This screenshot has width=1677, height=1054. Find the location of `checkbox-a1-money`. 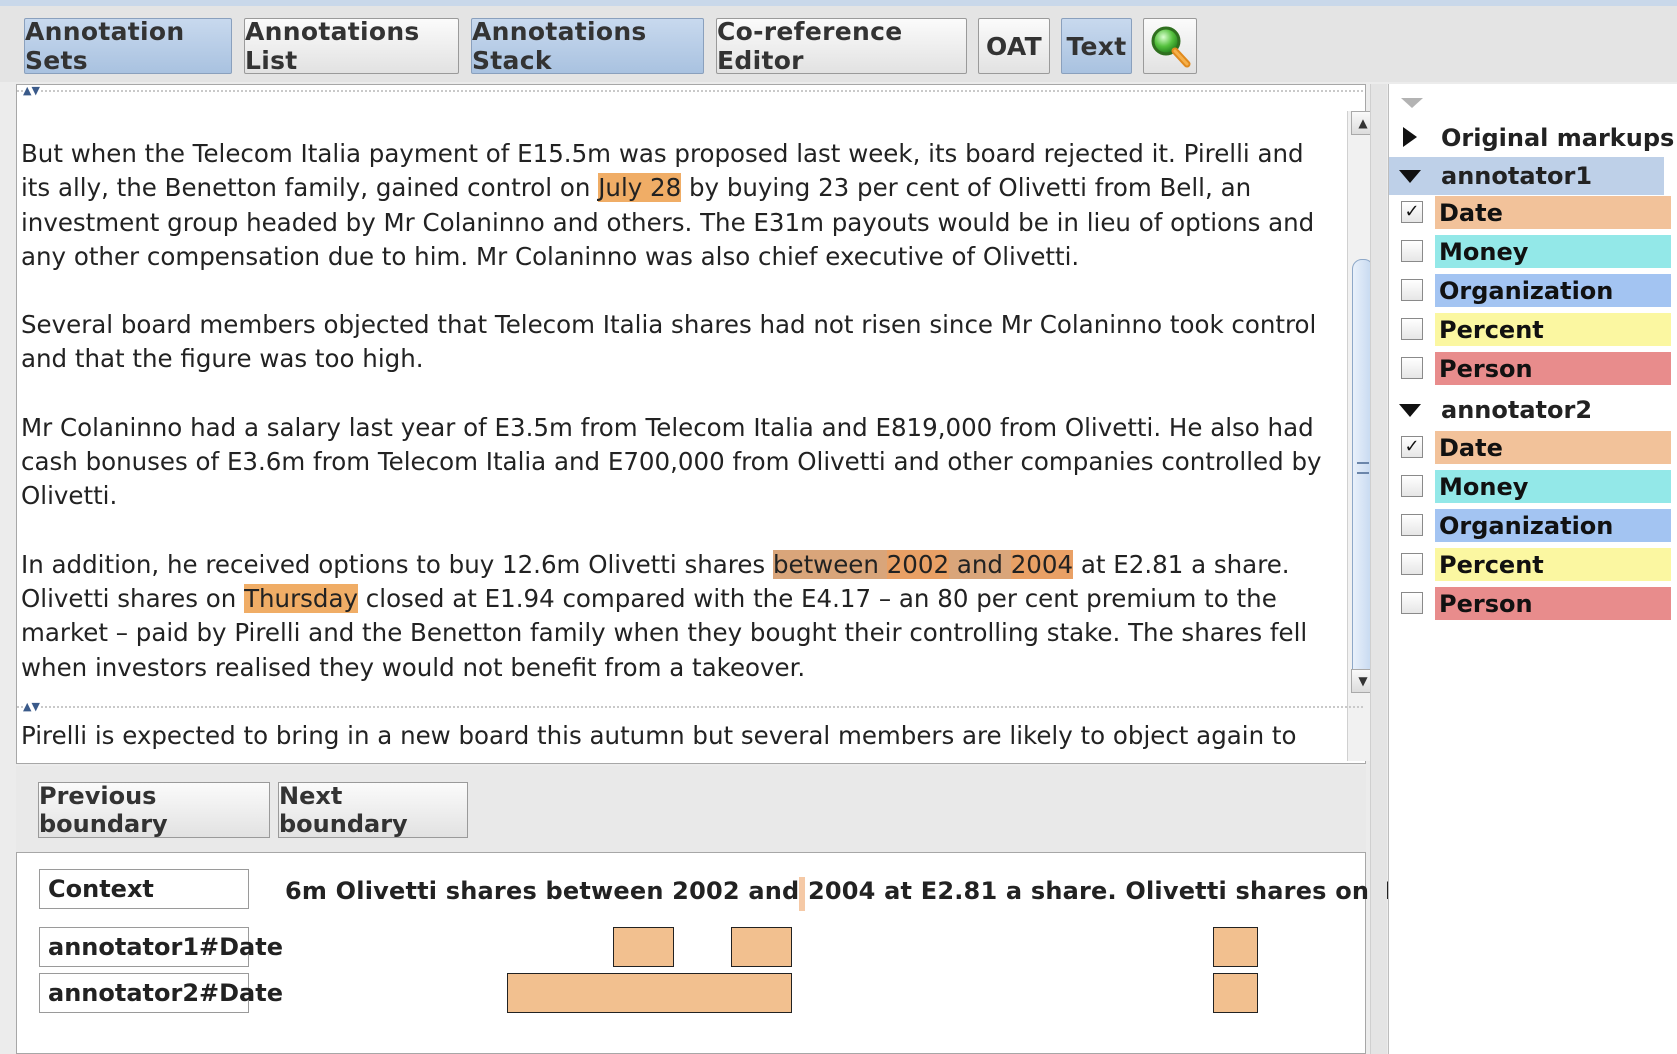

checkbox-a1-money is located at coordinates (1412, 251).